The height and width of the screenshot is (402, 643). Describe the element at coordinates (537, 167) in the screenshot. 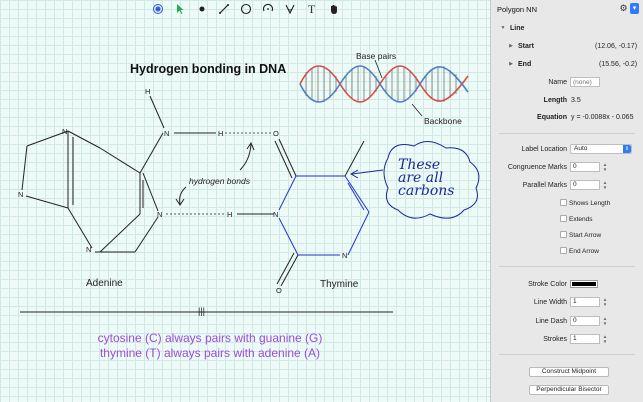

I see `congruence-label: Congruence Marks` at that location.